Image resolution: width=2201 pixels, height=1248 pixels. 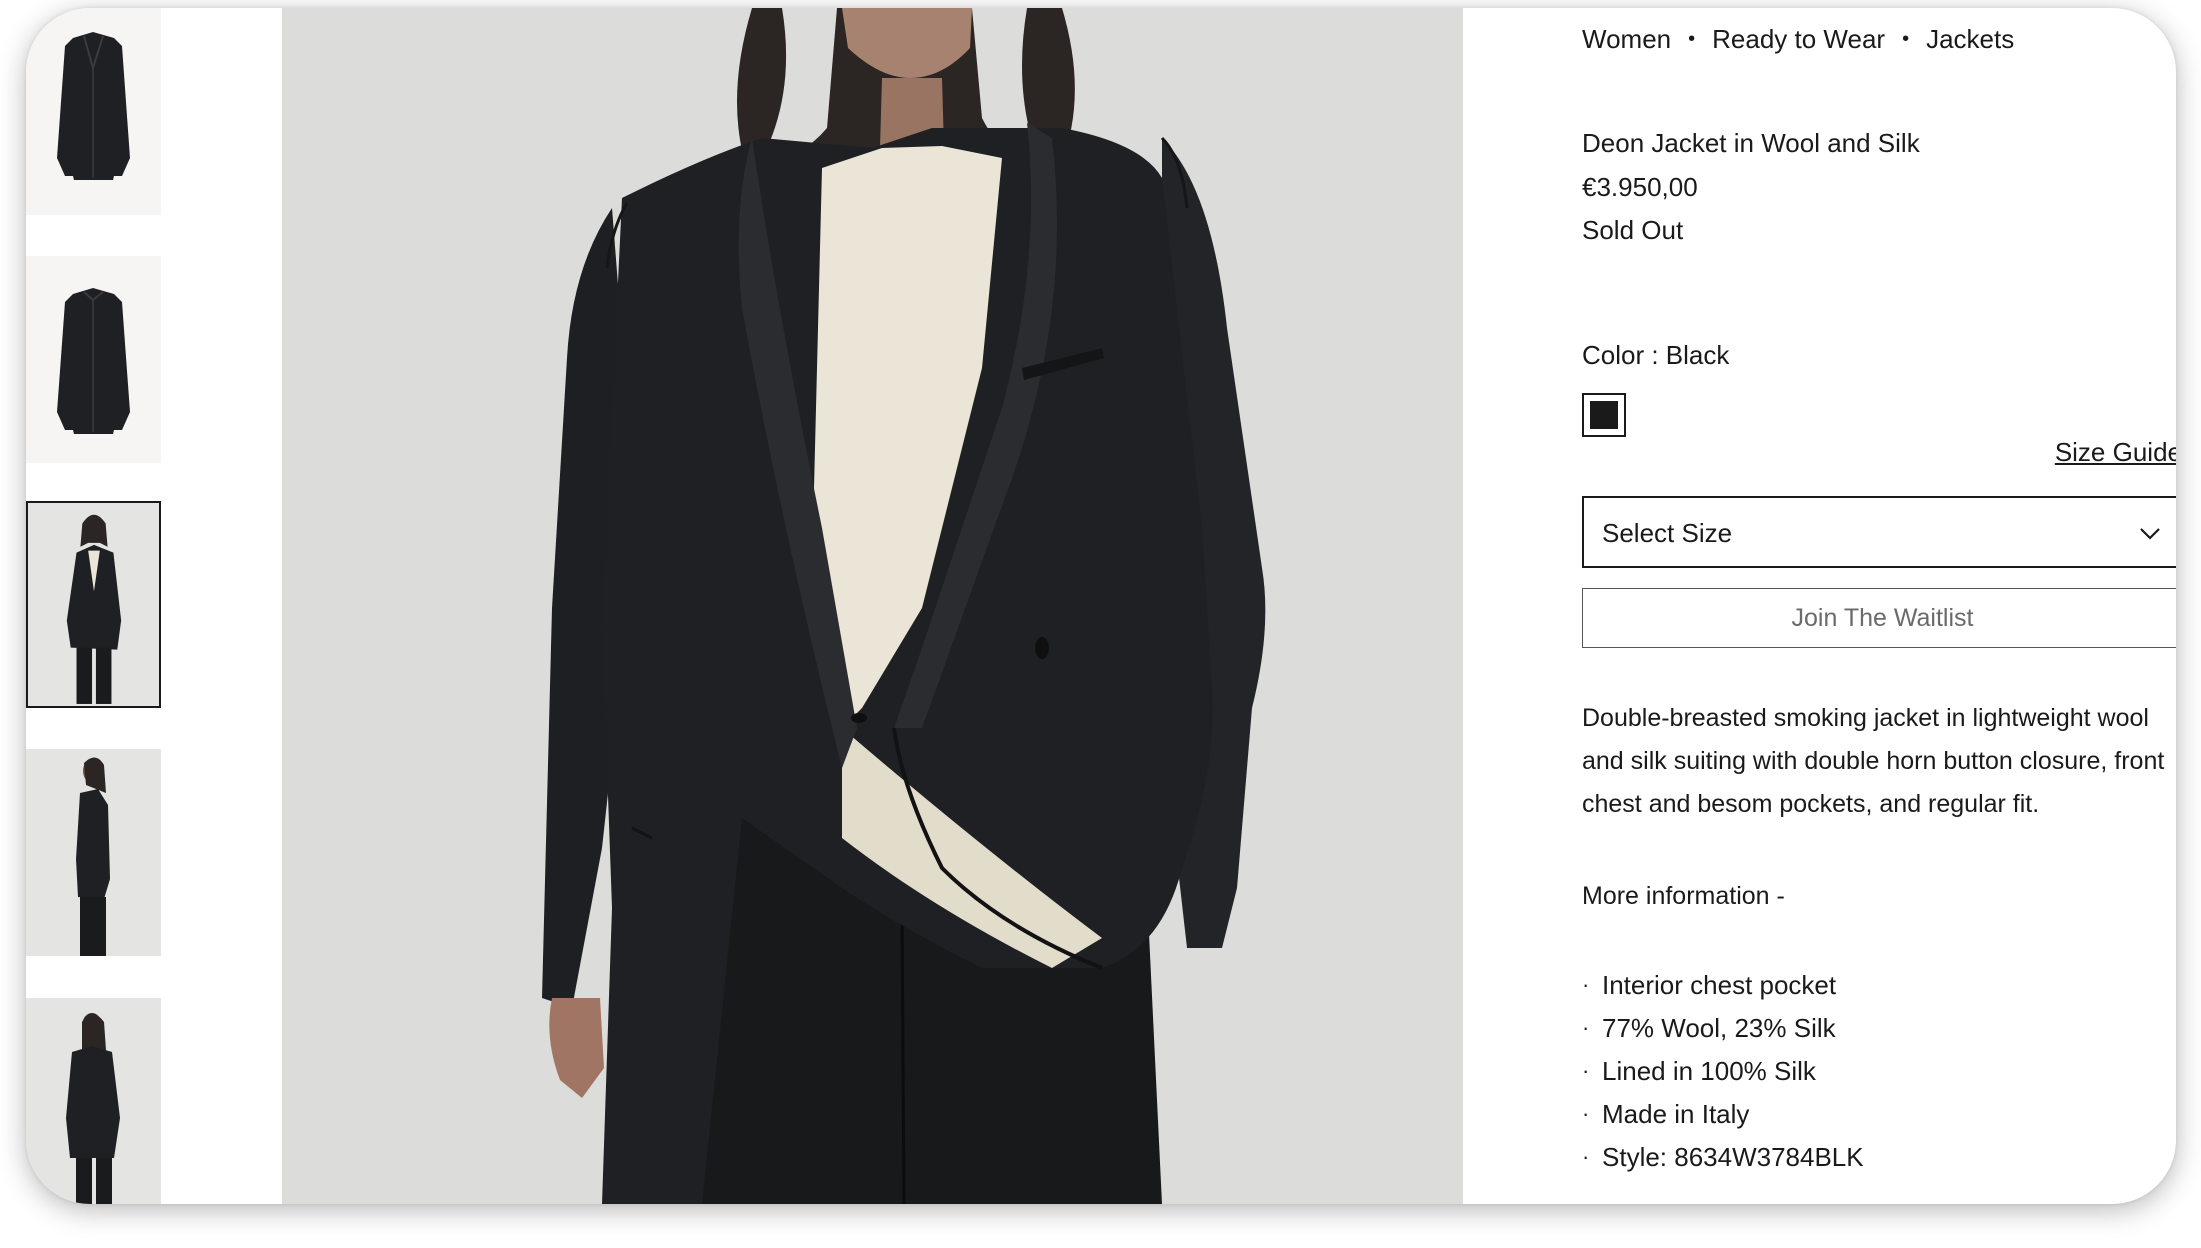 What do you see at coordinates (1656, 355) in the screenshot?
I see `color-label: Color : Black` at bounding box center [1656, 355].